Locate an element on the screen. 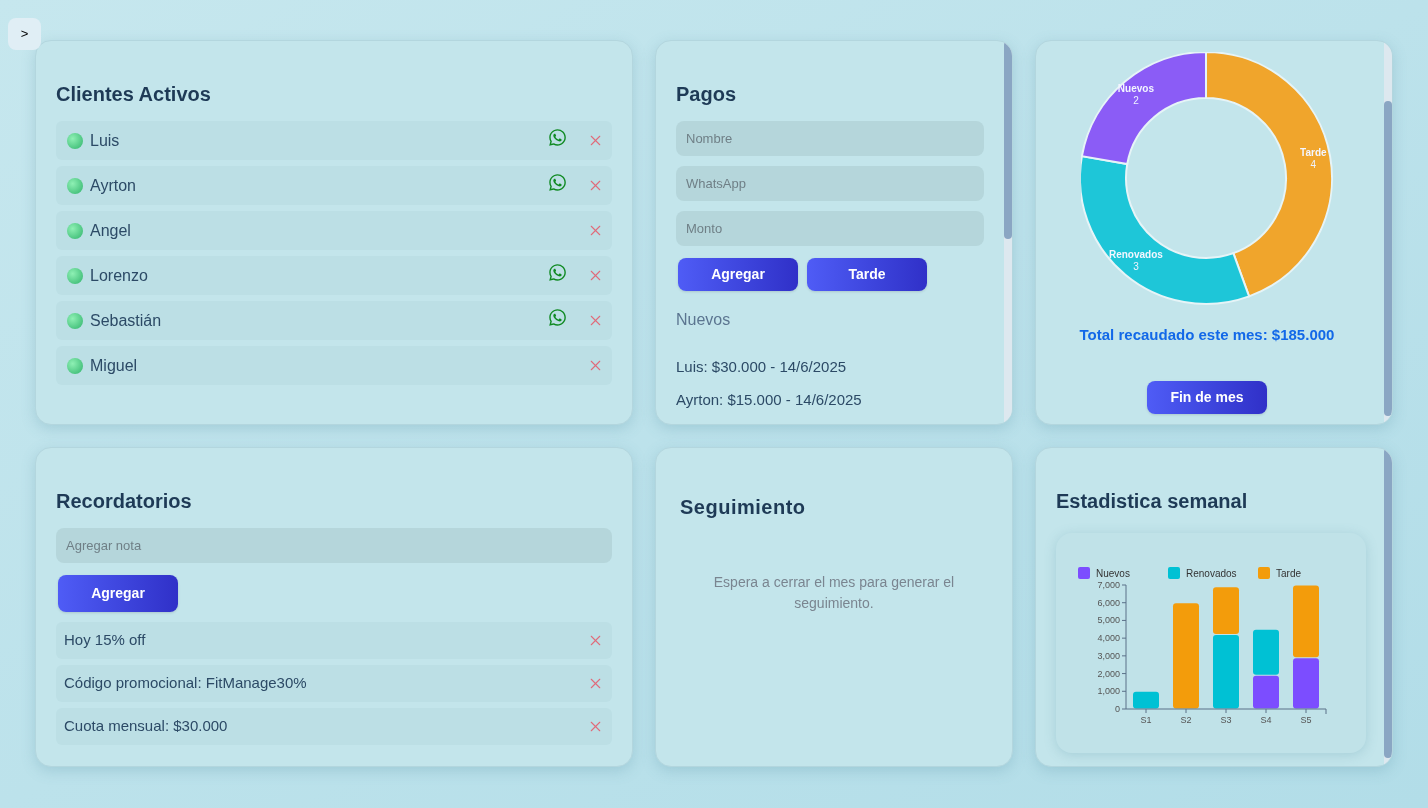  followup-message: Espera a cerrar el mes para generar el seguimiento. is located at coordinates (834, 593).